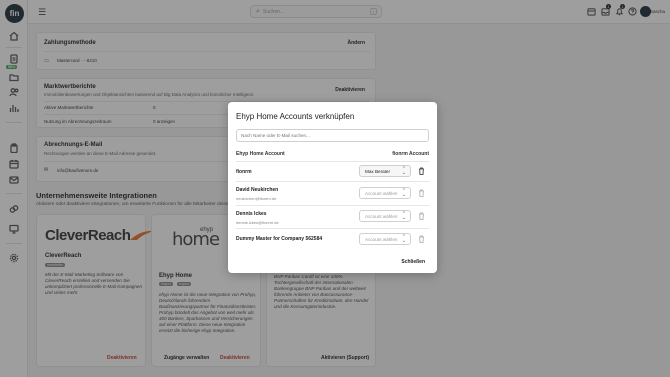  What do you see at coordinates (413, 262) in the screenshot?
I see `close-button: Schließen` at bounding box center [413, 262].